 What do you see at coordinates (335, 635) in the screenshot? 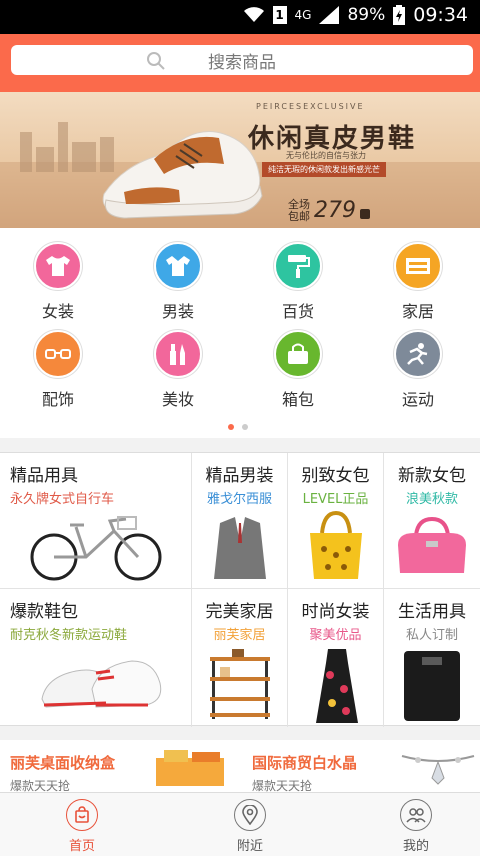
I see `product-subtitle: 聚美优品` at bounding box center [335, 635].